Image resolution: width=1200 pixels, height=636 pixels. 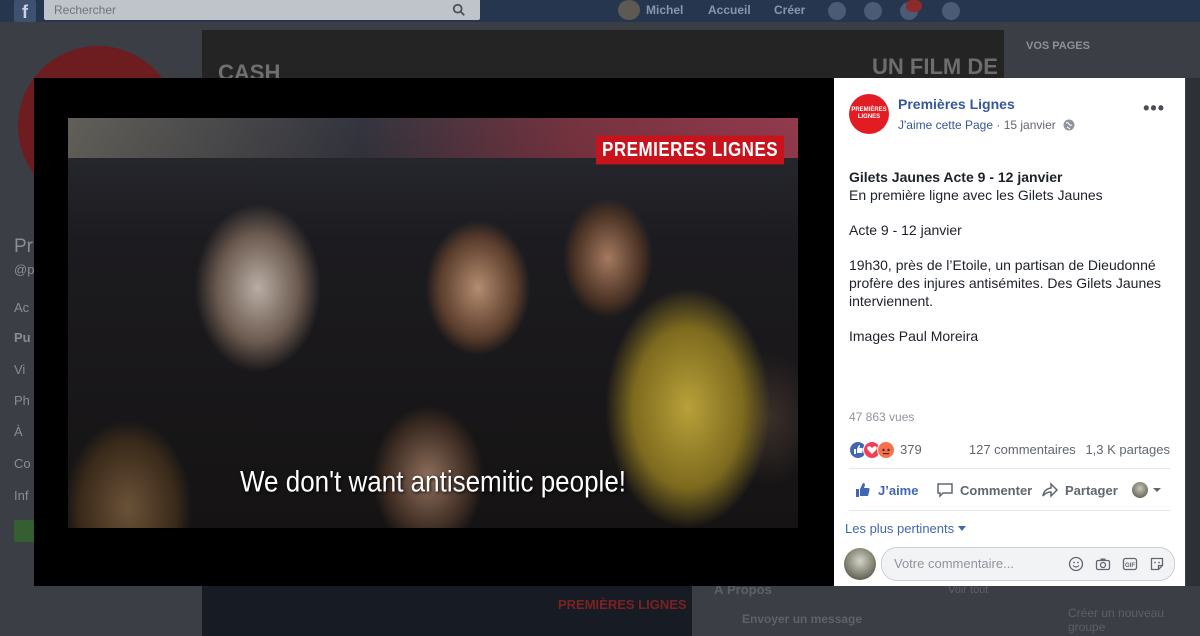 What do you see at coordinates (600, 11) in the screenshot?
I see `top-bar: f Rechercher Michel Accueil Créer` at bounding box center [600, 11].